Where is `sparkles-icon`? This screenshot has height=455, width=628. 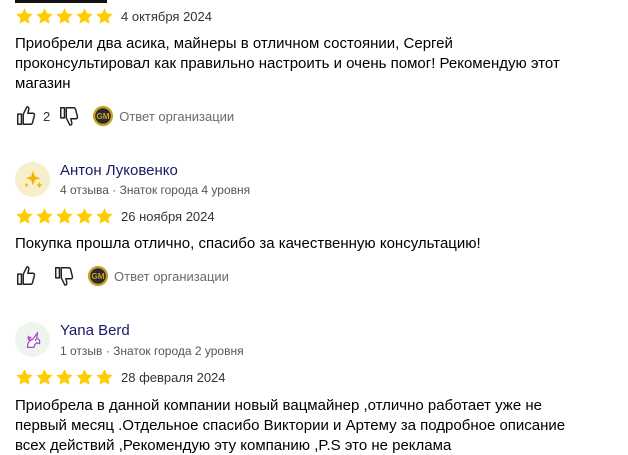
sparkles-icon is located at coordinates (33, 179).